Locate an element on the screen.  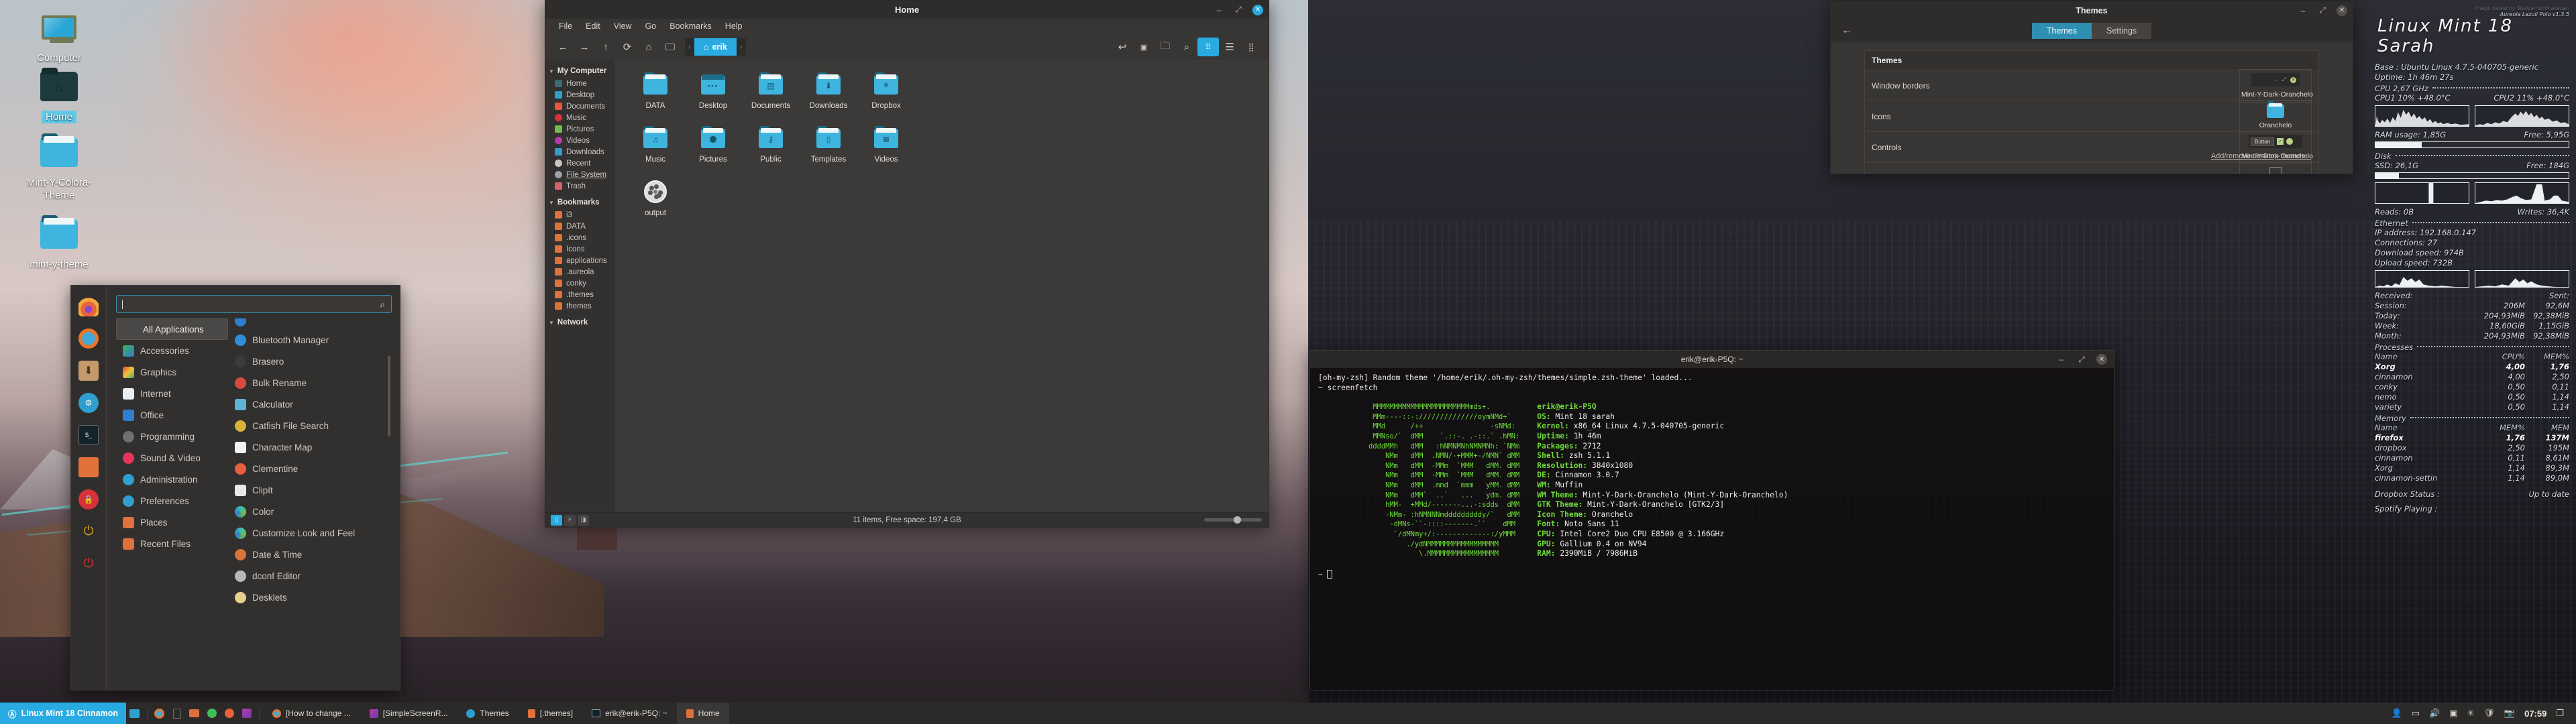
sidebar-item-trash: Trash is located at coordinates (579, 186).